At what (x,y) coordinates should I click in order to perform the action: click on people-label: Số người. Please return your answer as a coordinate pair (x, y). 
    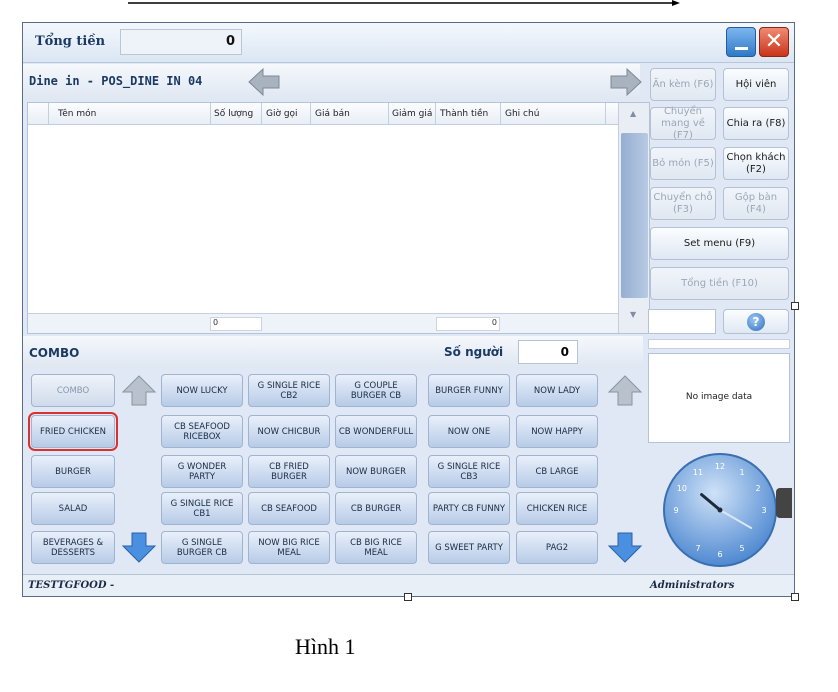
    Looking at the image, I should click on (474, 352).